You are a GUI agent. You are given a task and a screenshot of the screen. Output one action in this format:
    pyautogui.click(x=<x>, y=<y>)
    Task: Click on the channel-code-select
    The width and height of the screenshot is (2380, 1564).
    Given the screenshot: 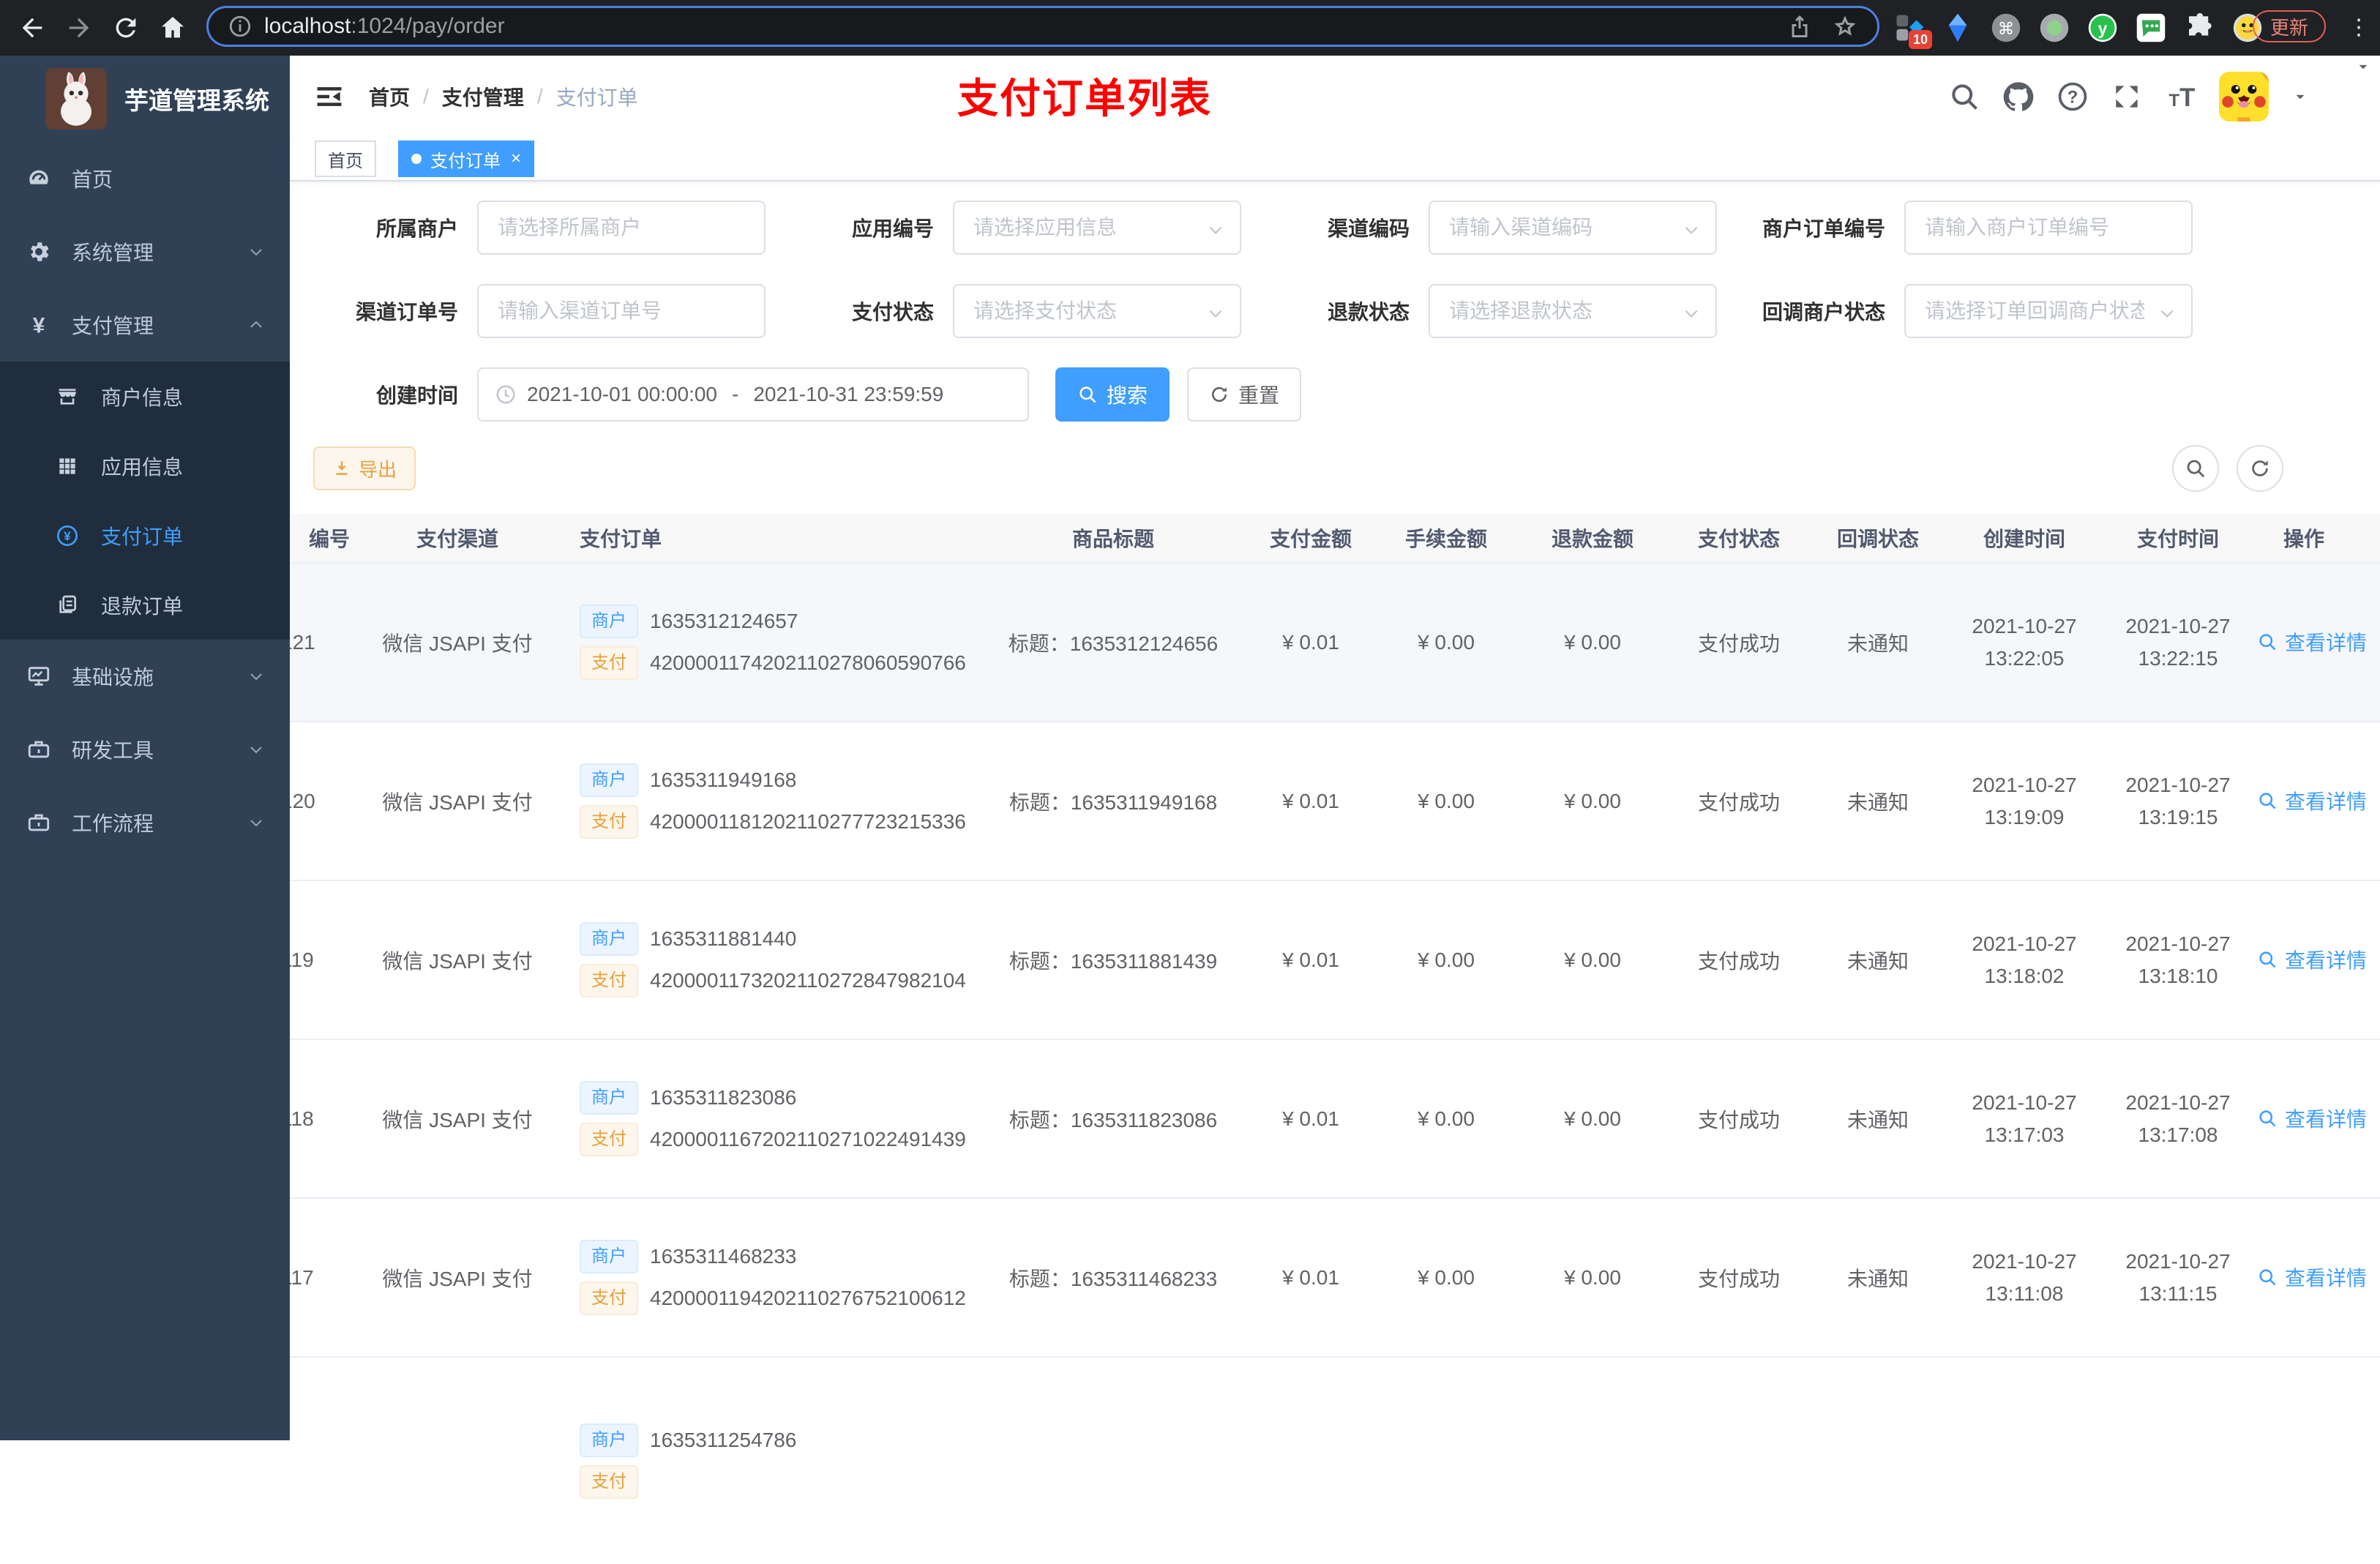 What is the action you would take?
    pyautogui.click(x=1572, y=227)
    